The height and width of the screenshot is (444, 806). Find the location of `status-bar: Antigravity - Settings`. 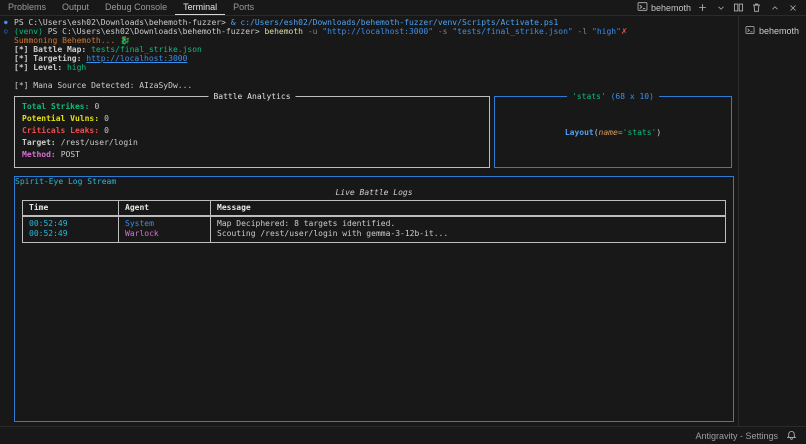

status-bar: Antigravity - Settings is located at coordinates (403, 435).